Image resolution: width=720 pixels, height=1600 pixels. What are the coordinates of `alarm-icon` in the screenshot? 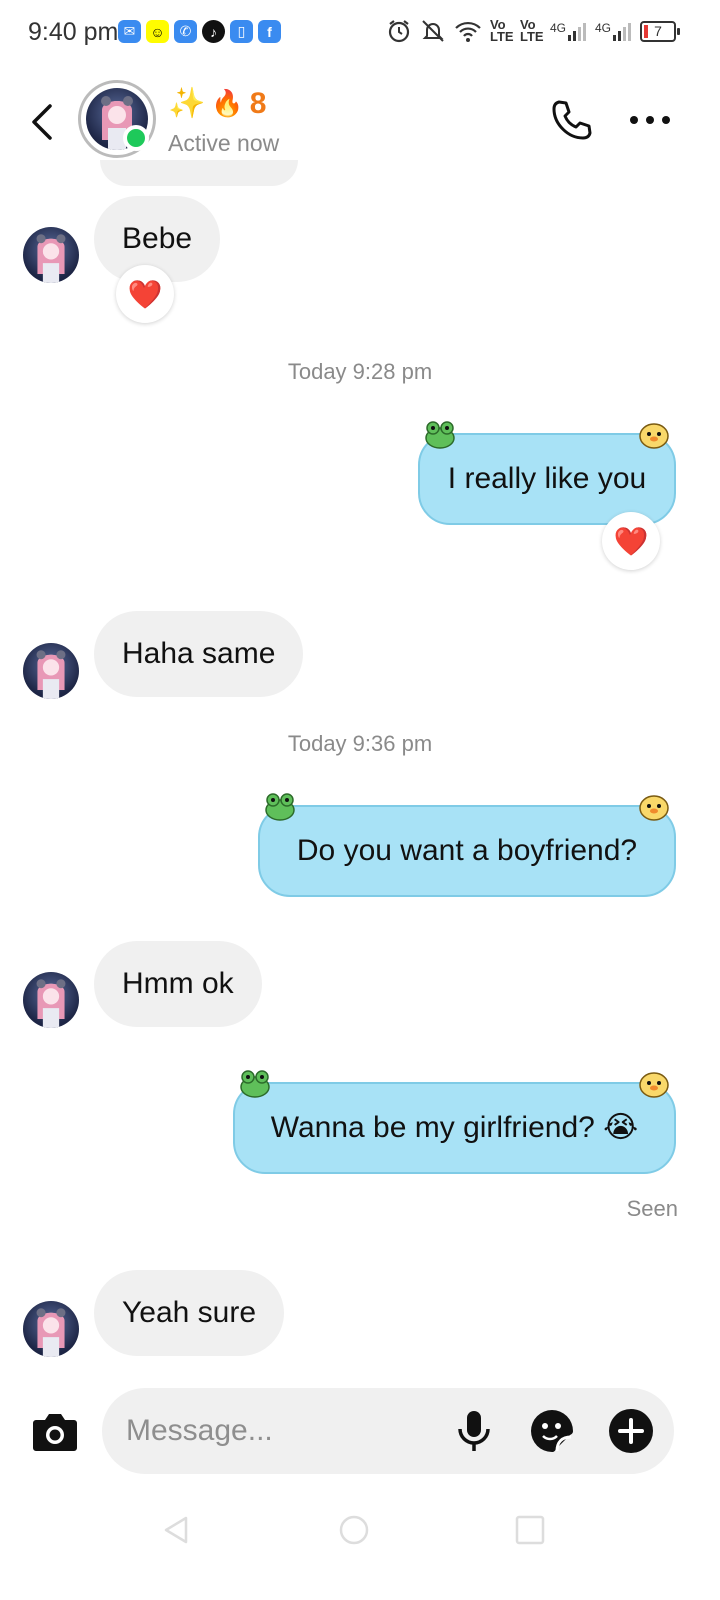 It's located at (399, 31).